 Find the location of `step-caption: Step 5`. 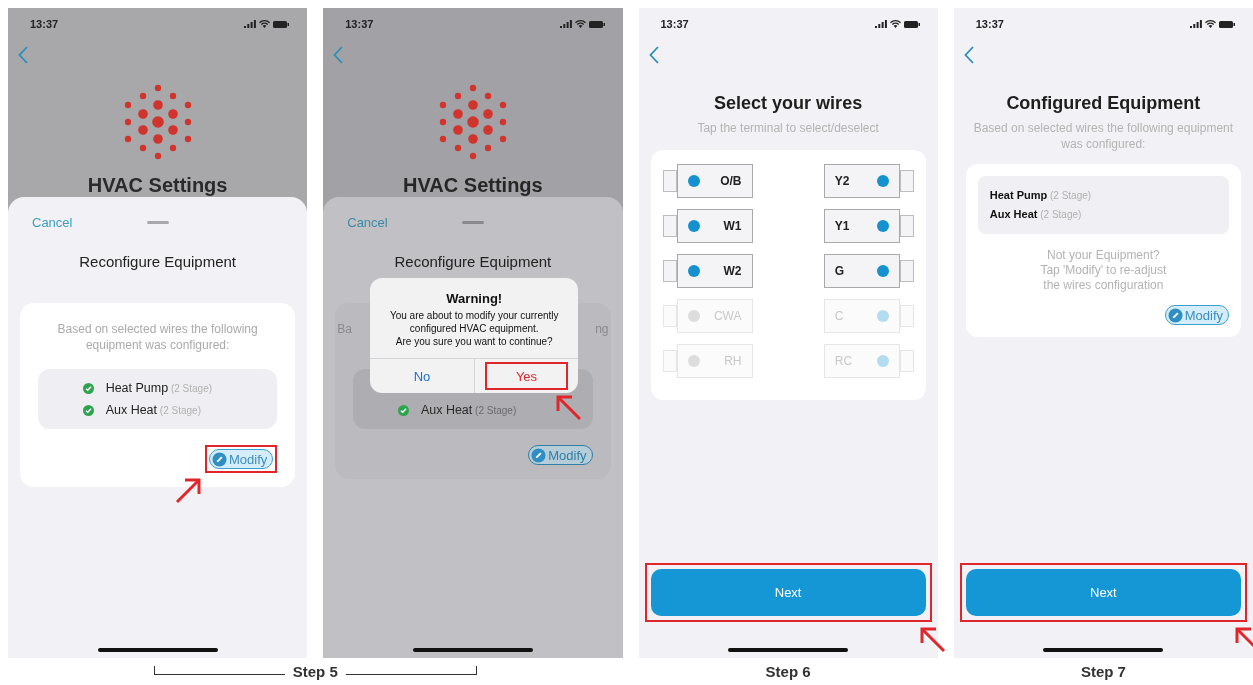

step-caption: Step 5 is located at coordinates (315, 671).